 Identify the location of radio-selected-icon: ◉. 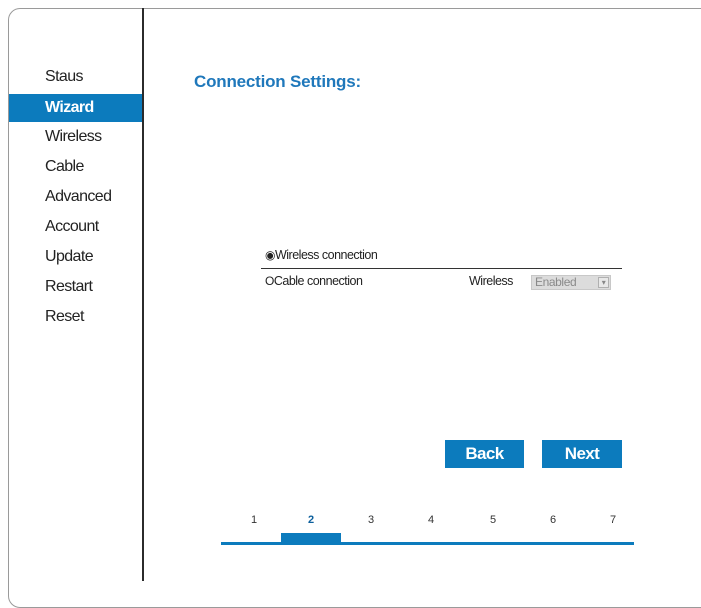
(270, 255).